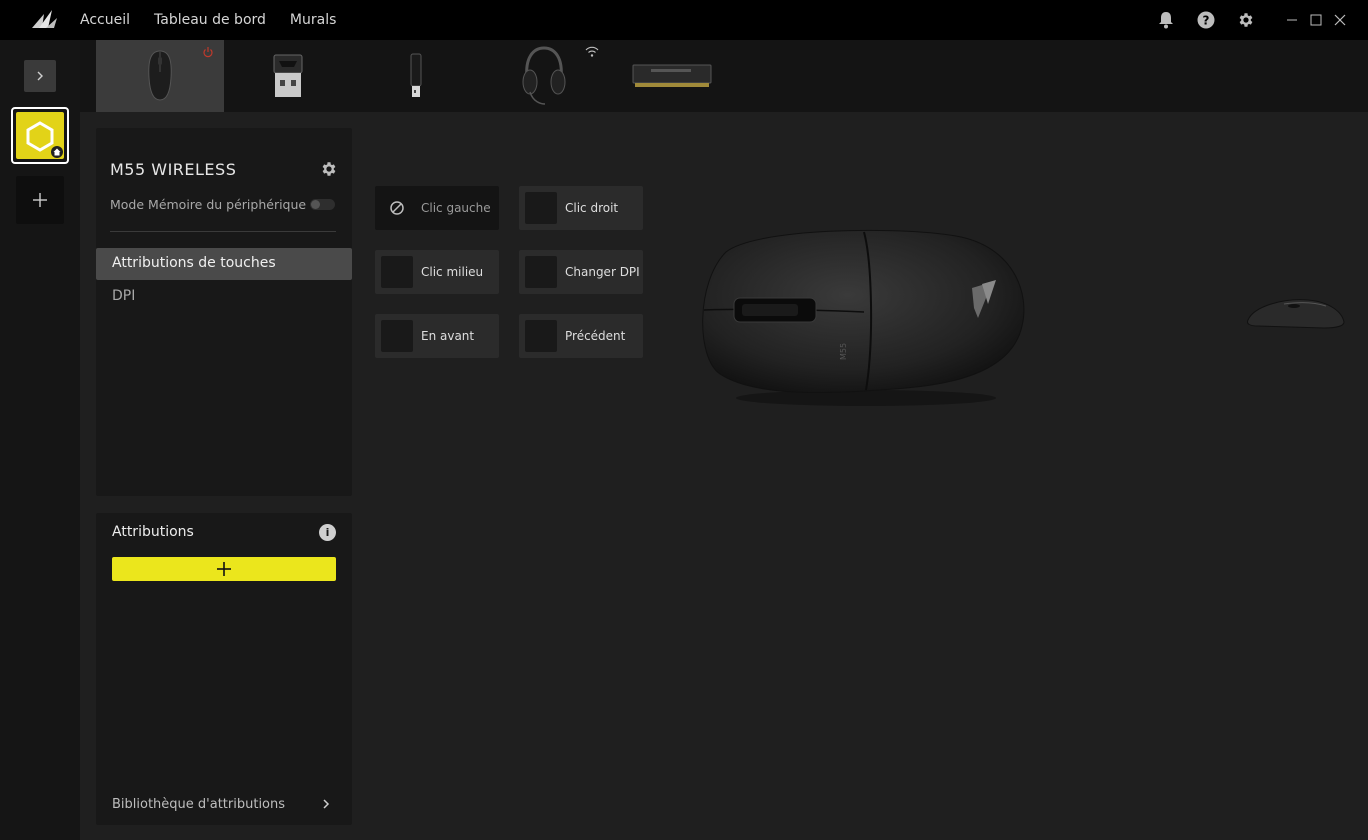  I want to click on close-icon, so click(1340, 20).